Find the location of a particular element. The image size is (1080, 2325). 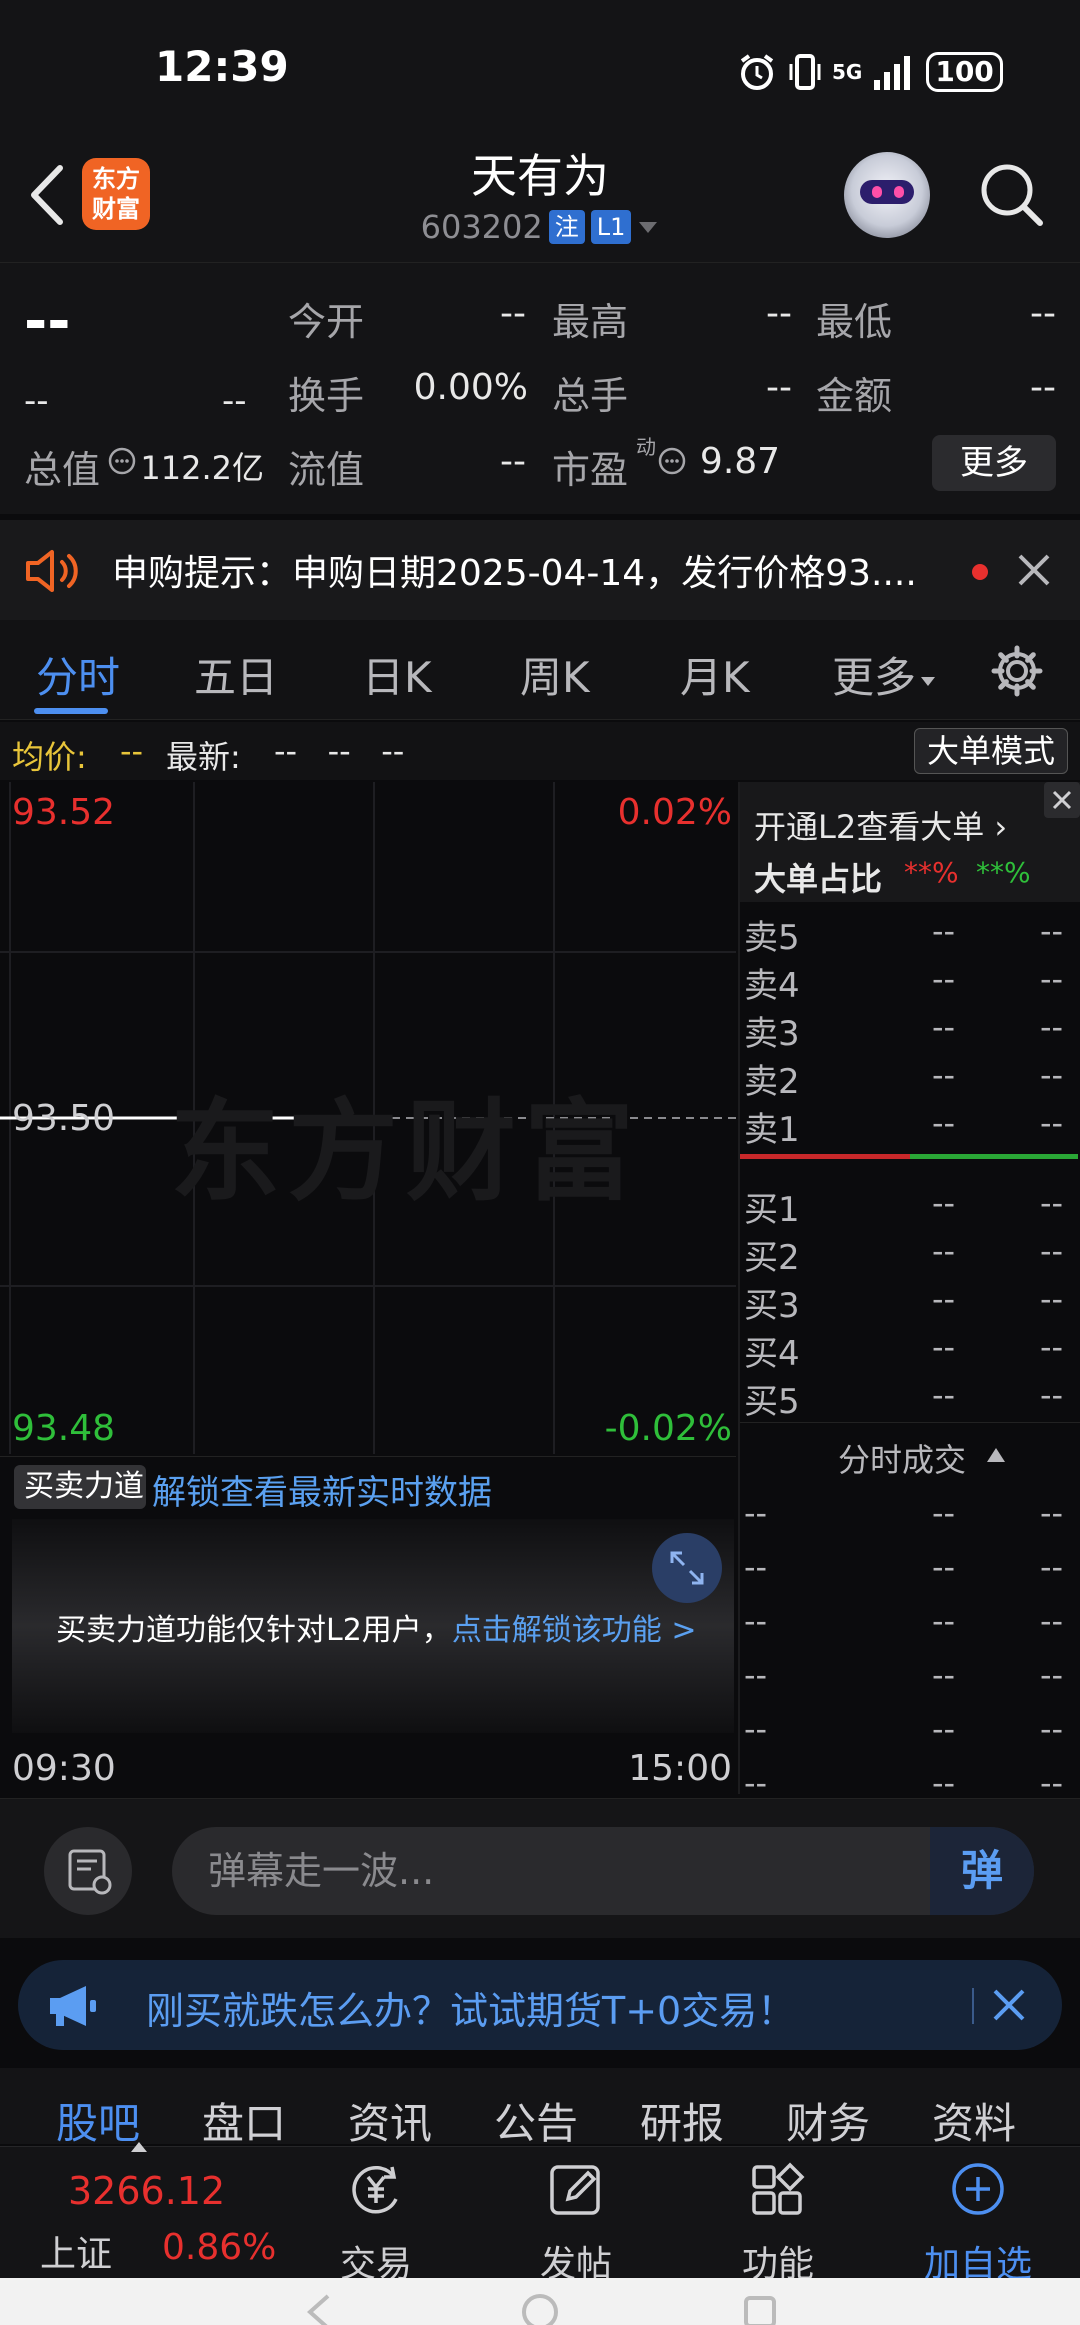

chart-info-row: 均价: -- 最新: -- -- -- 大单模式 is located at coordinates (540, 751).